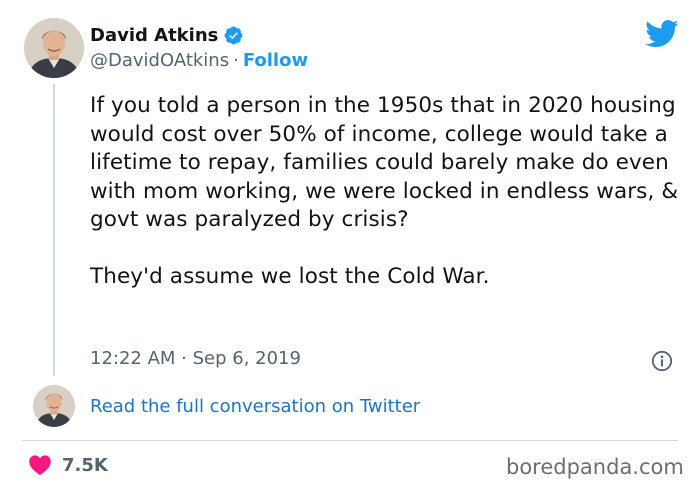 The height and width of the screenshot is (492, 700). I want to click on tweet-timestamp: 12:22 AM · Sep 6, 2019, so click(195, 358).